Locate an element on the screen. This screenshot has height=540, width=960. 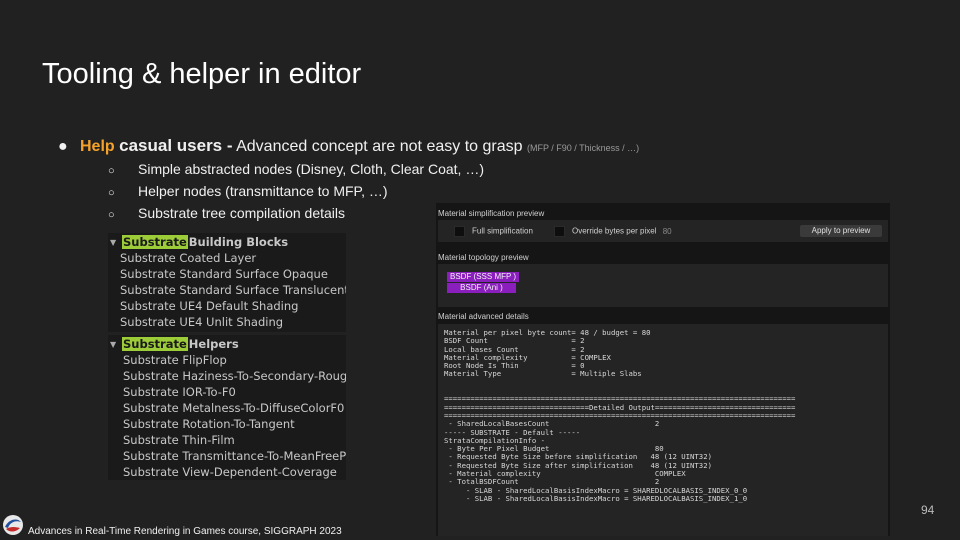
category-title: Helpers is located at coordinates (213, 344).